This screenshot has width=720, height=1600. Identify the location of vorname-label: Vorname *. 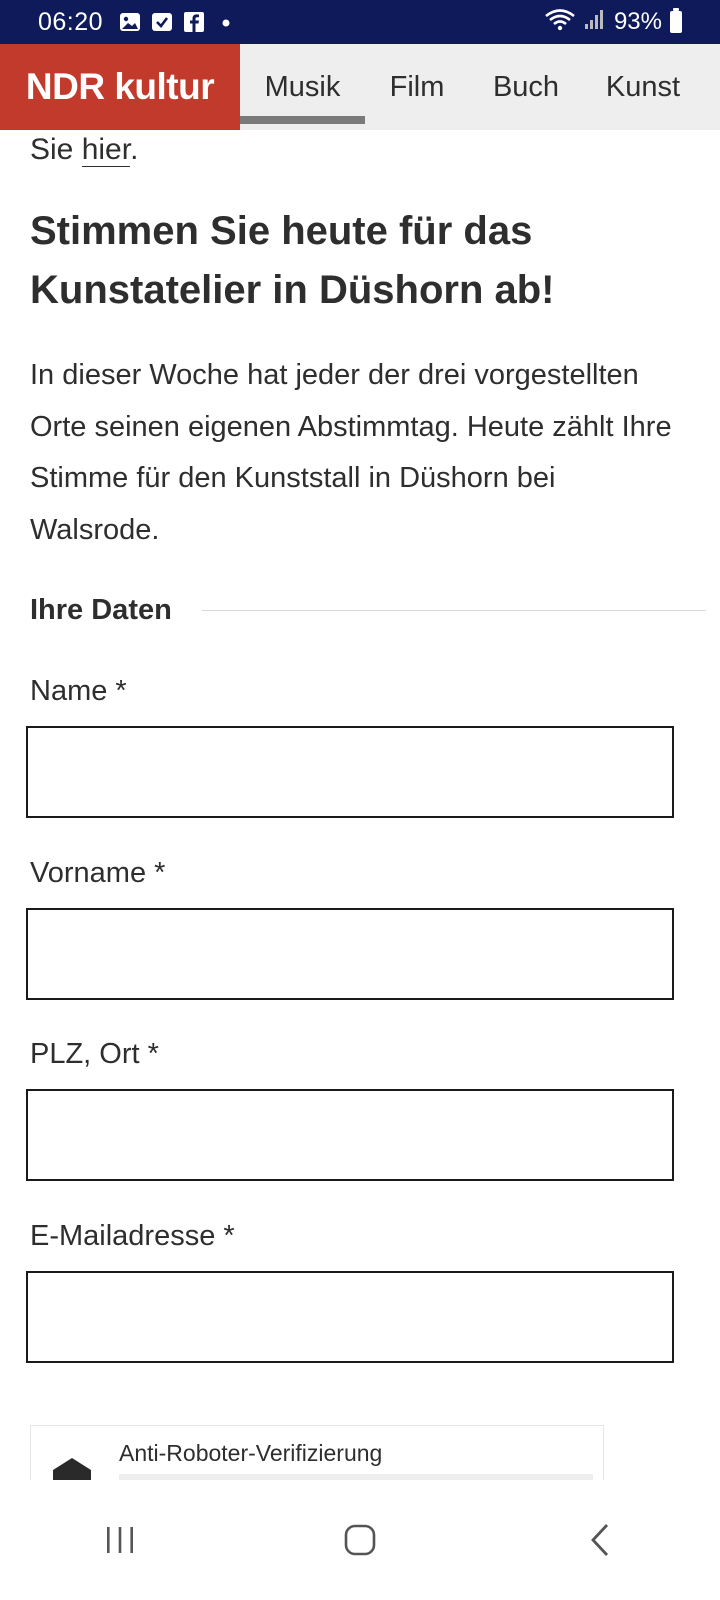
(98, 873).